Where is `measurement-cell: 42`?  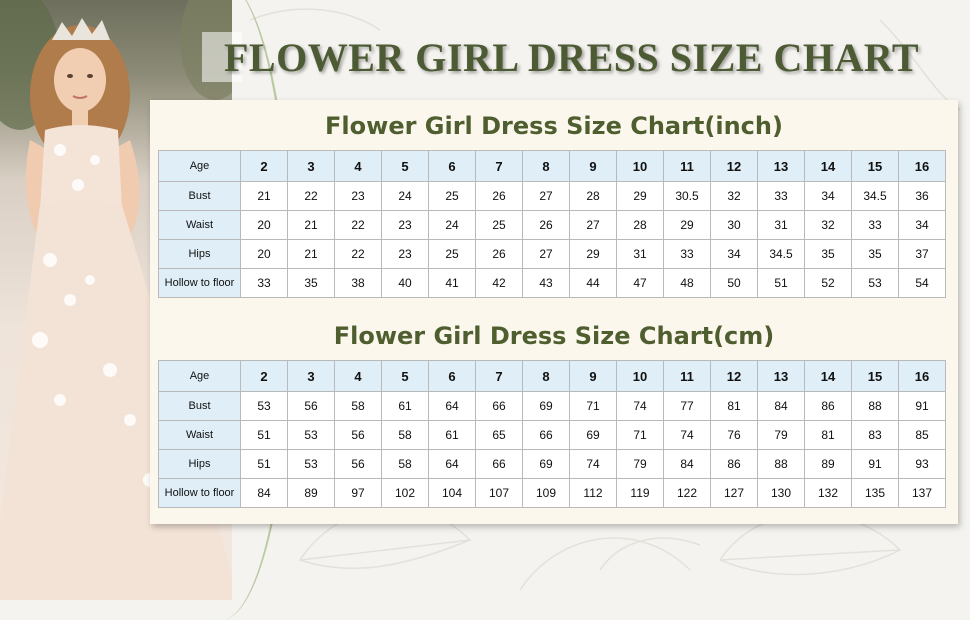 measurement-cell: 42 is located at coordinates (499, 283).